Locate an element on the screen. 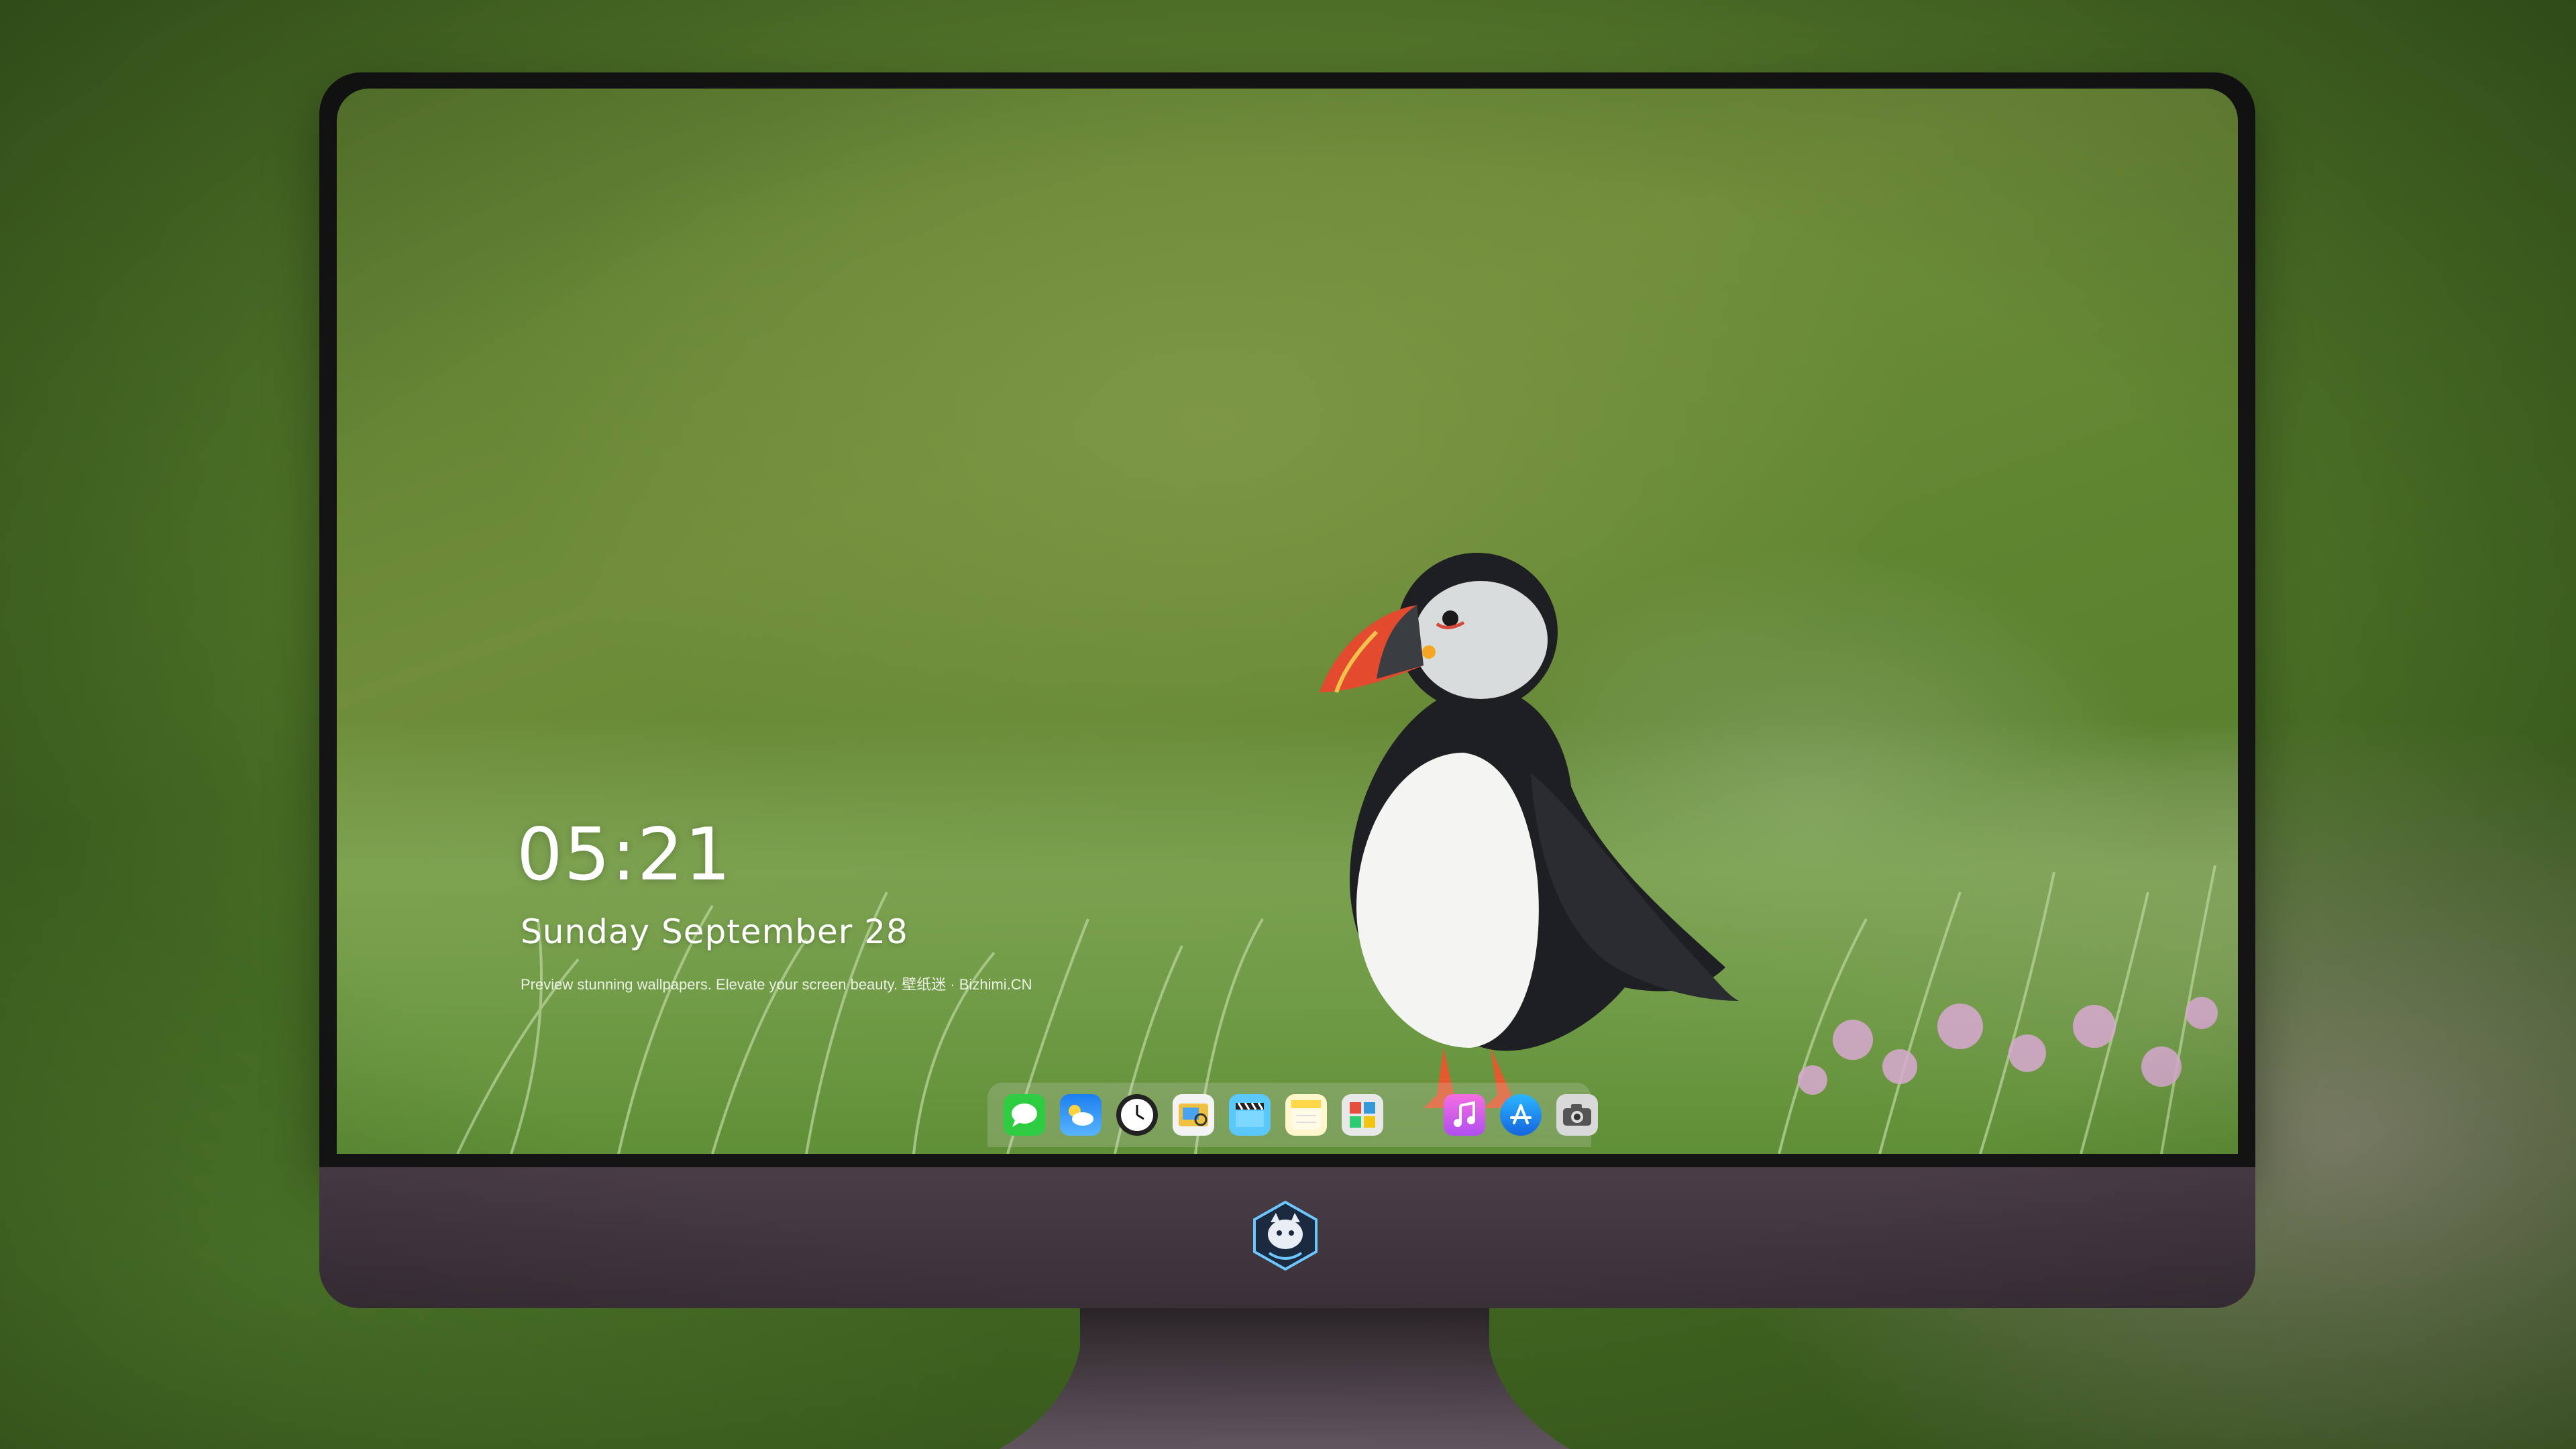 Image resolution: width=2576 pixels, height=1449 pixels. puffin-illustration is located at coordinates (1529, 830).